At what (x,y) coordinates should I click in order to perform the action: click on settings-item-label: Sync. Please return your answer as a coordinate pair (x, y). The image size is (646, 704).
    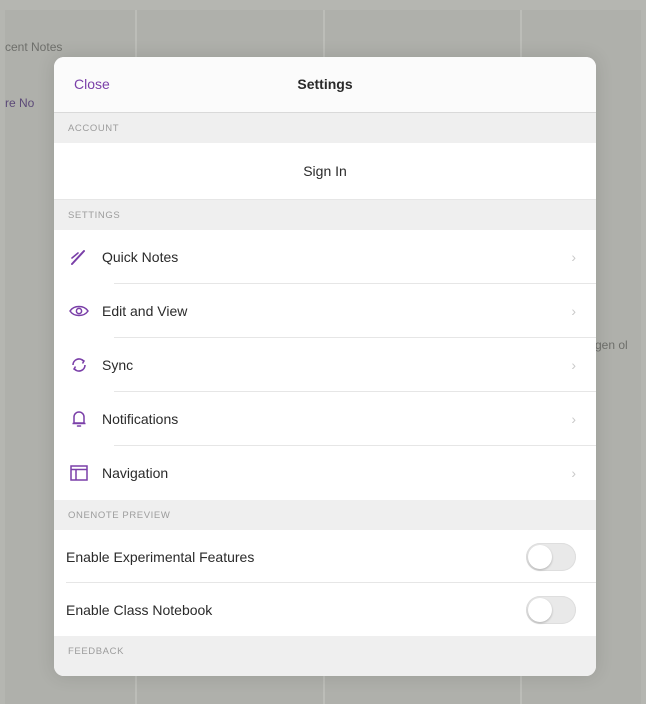
    Looking at the image, I should click on (118, 365).